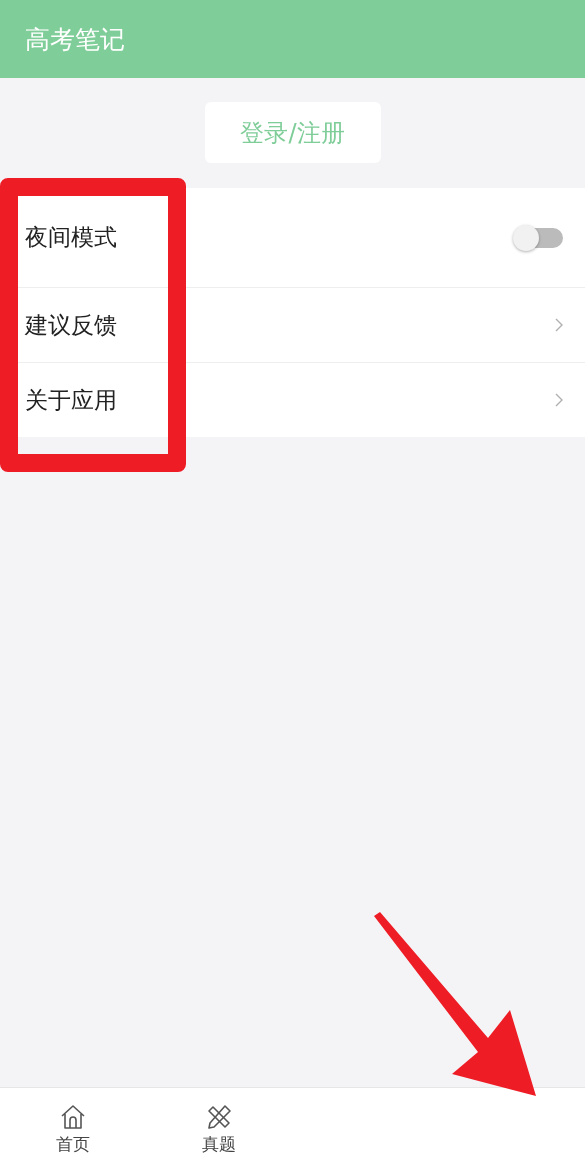  Describe the element at coordinates (71, 237) in the screenshot. I see `setting-label: 夜间模式` at that location.